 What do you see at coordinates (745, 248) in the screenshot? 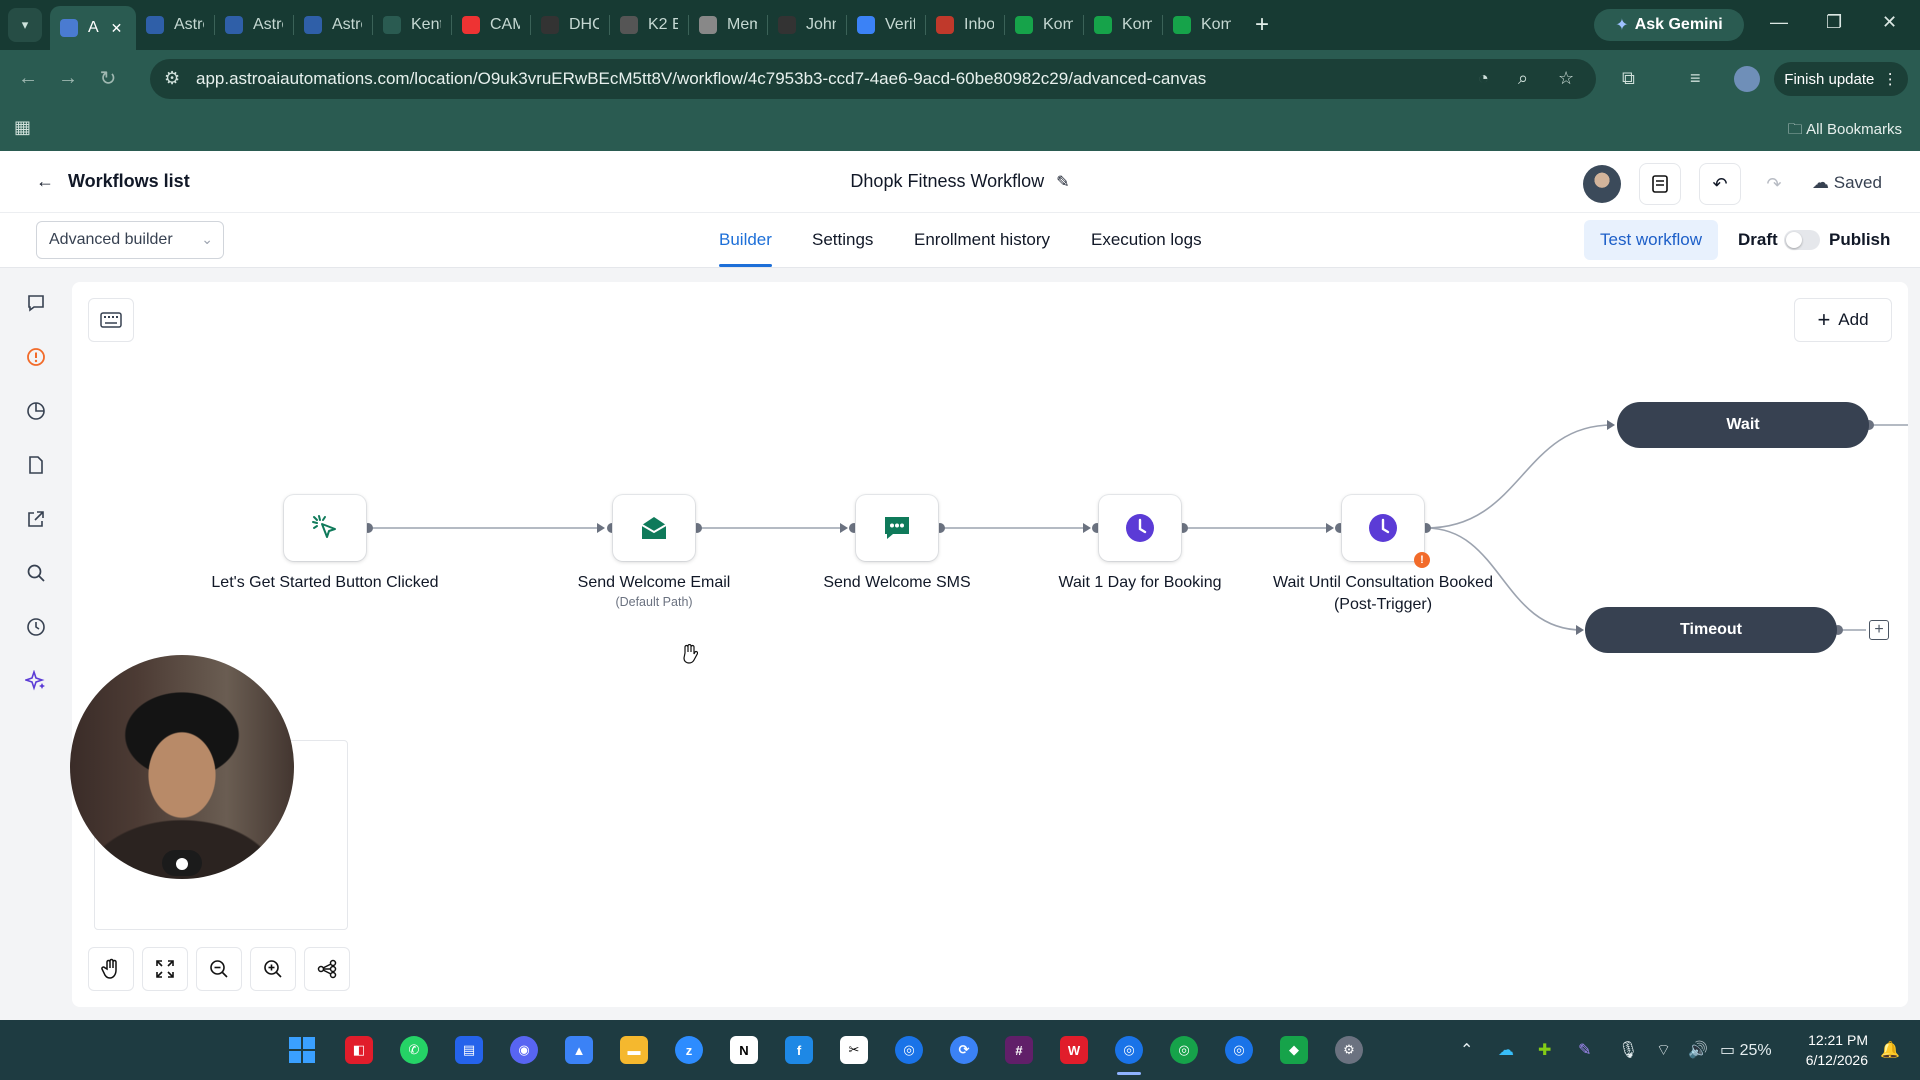
I see `tab-builder: Builder` at bounding box center [745, 248].